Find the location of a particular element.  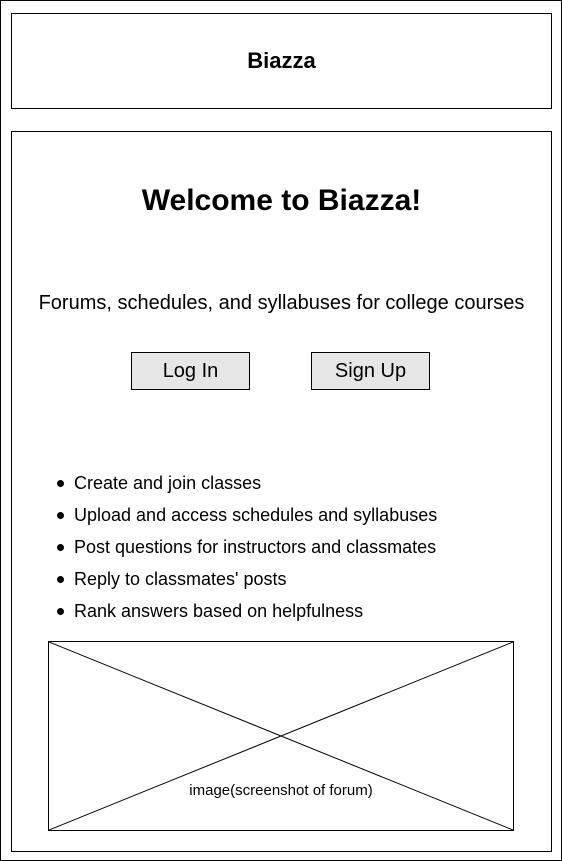

app-header: Biazza is located at coordinates (281, 61).